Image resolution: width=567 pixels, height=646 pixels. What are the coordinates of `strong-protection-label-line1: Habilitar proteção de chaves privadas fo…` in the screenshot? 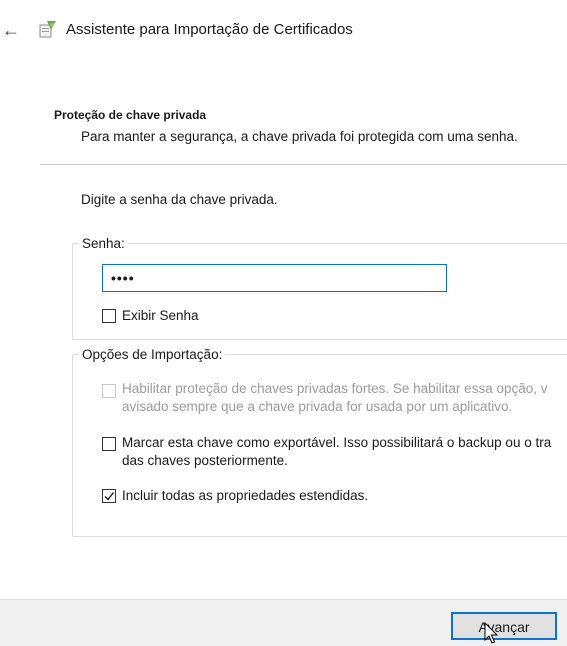 It's located at (335, 388).